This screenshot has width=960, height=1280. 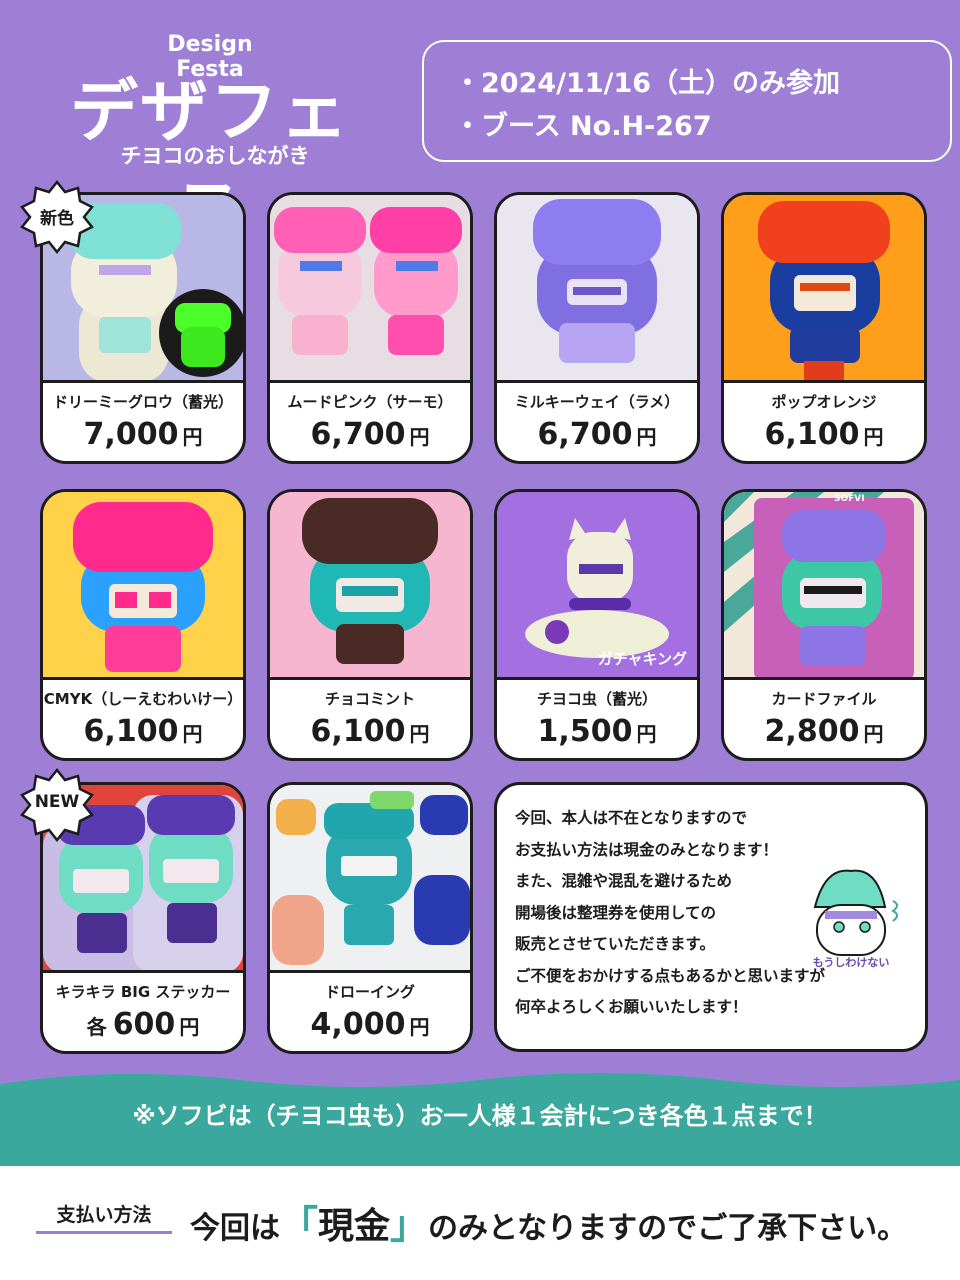 I want to click on product-card: ドローイング 4,000 円, so click(x=370, y=918).